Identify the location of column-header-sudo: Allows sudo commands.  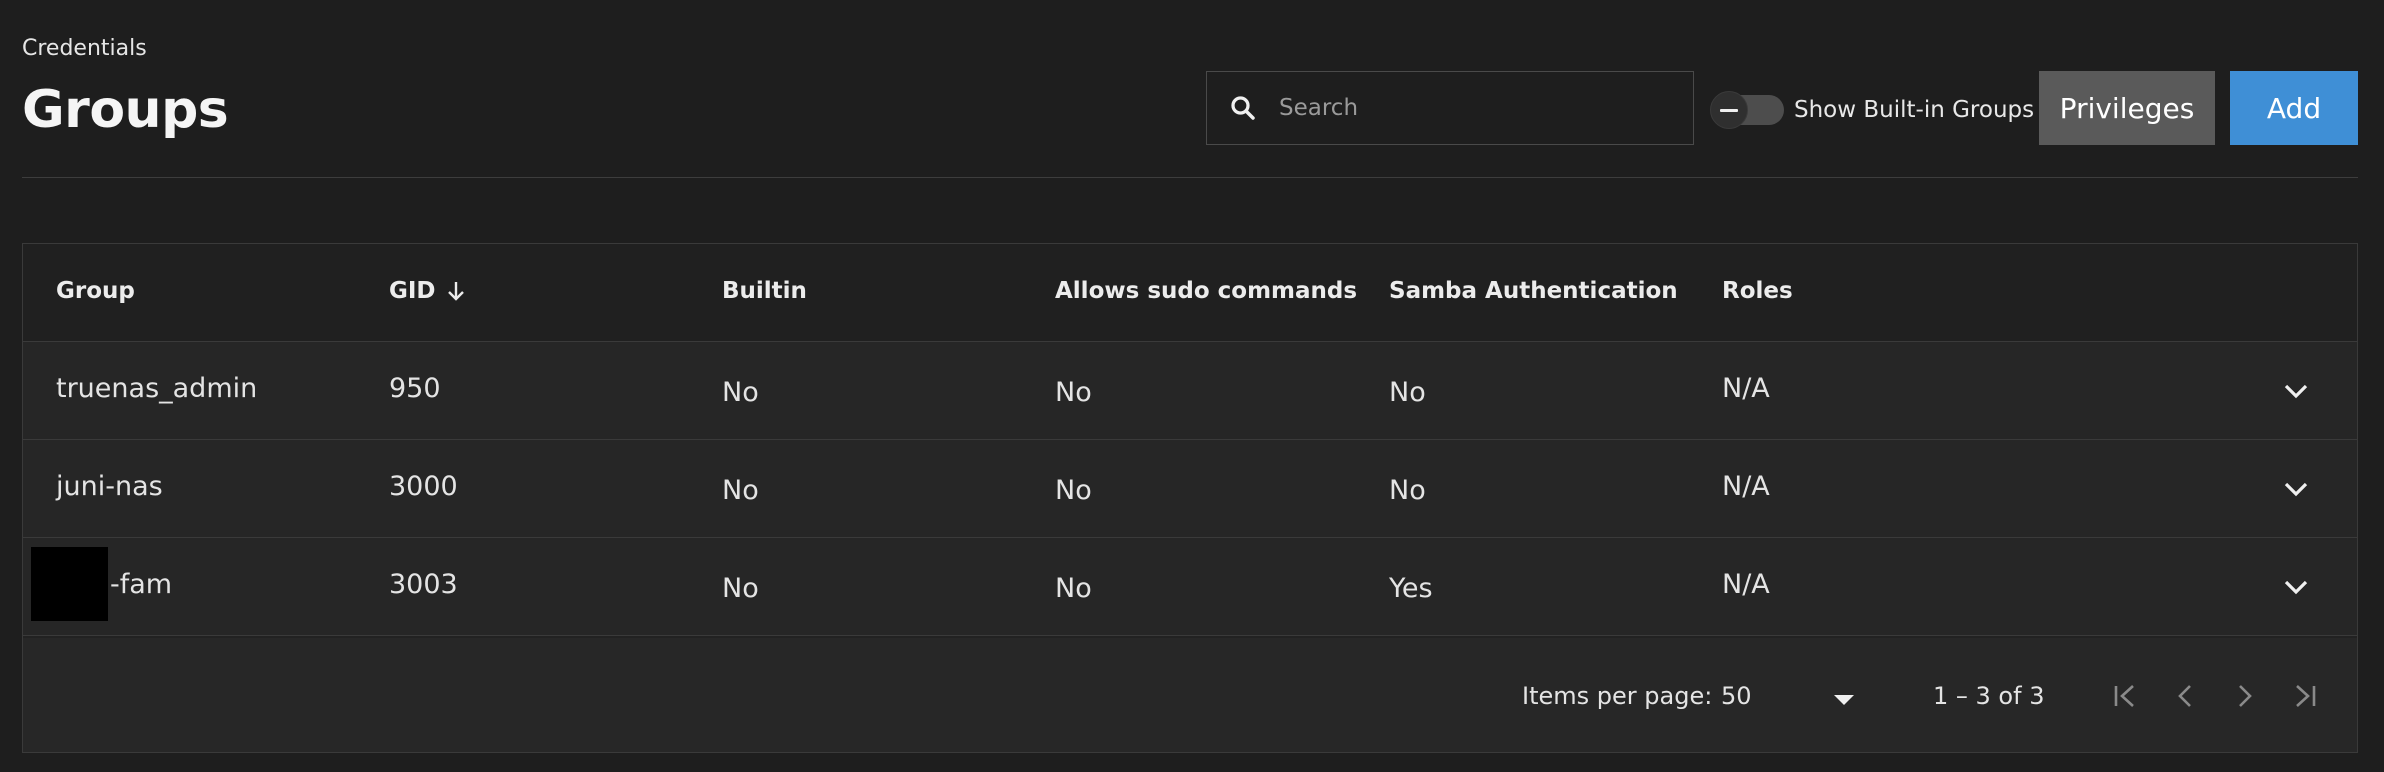
(1206, 291).